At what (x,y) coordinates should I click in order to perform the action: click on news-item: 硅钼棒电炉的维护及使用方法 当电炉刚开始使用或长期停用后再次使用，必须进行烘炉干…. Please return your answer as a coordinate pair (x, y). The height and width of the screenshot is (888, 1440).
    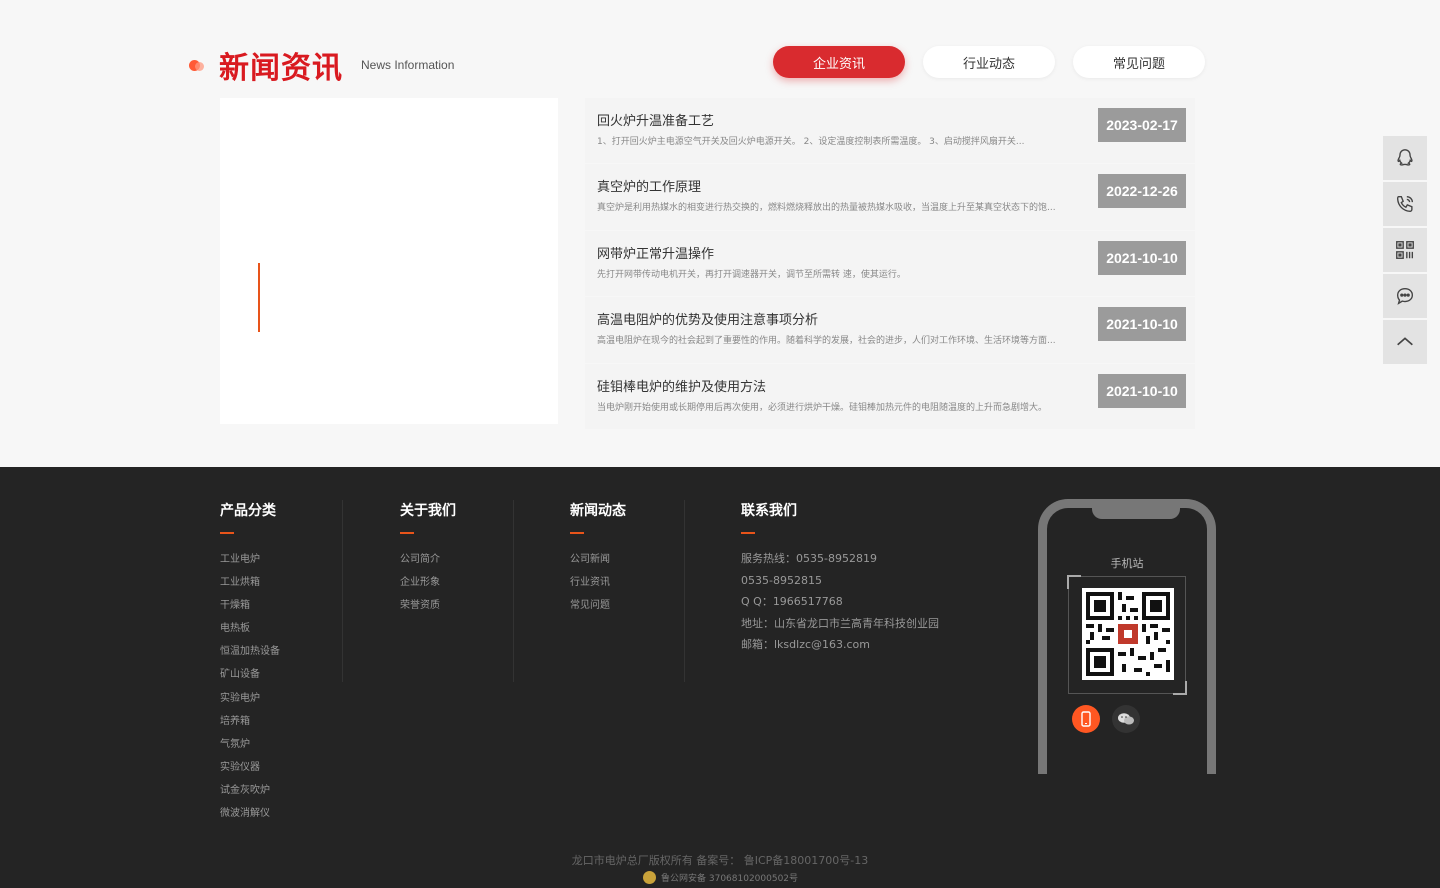
    Looking at the image, I should click on (890, 396).